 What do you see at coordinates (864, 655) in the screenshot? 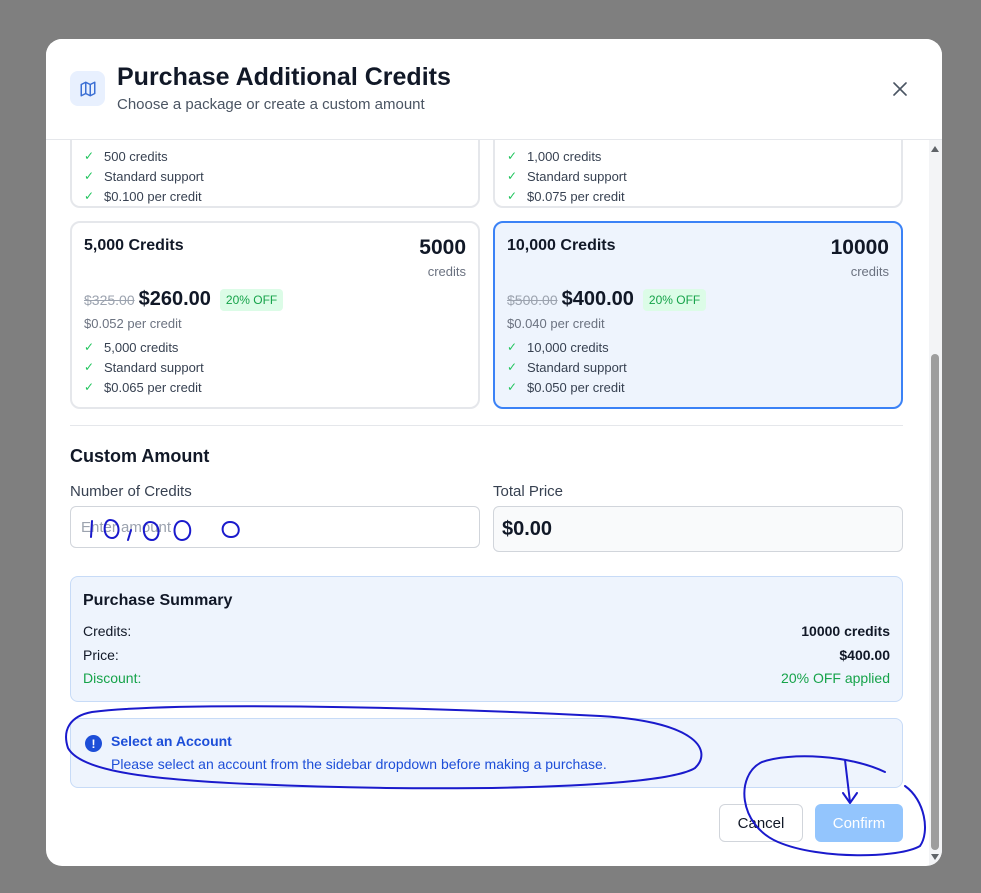
I see `summary-price-value: $400.00` at bounding box center [864, 655].